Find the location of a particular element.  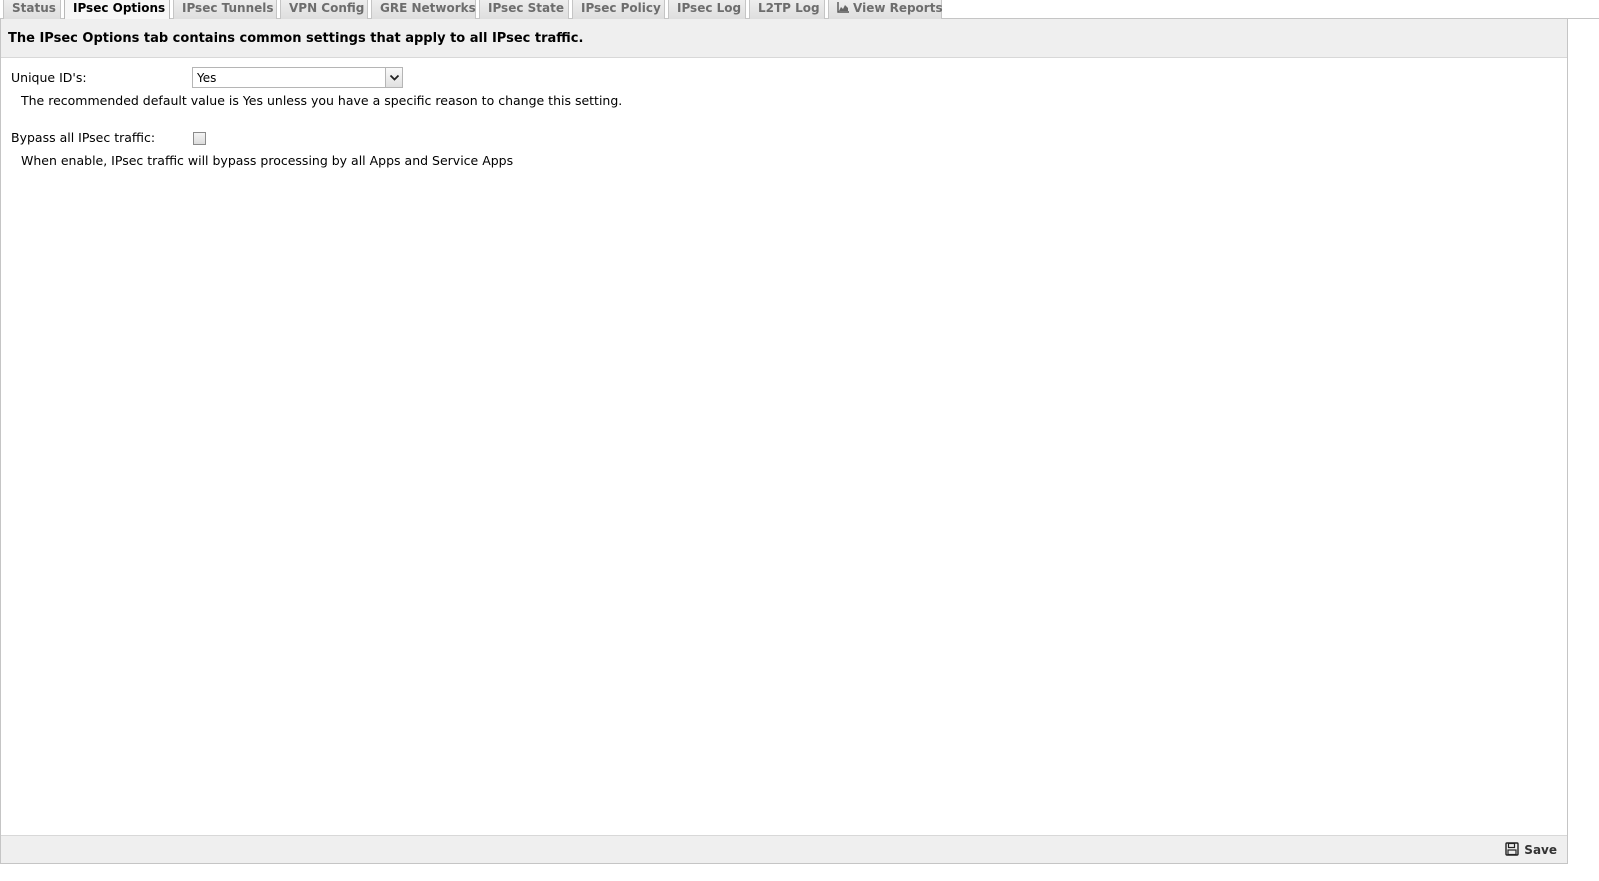

tab-status: Status is located at coordinates (32, 9).